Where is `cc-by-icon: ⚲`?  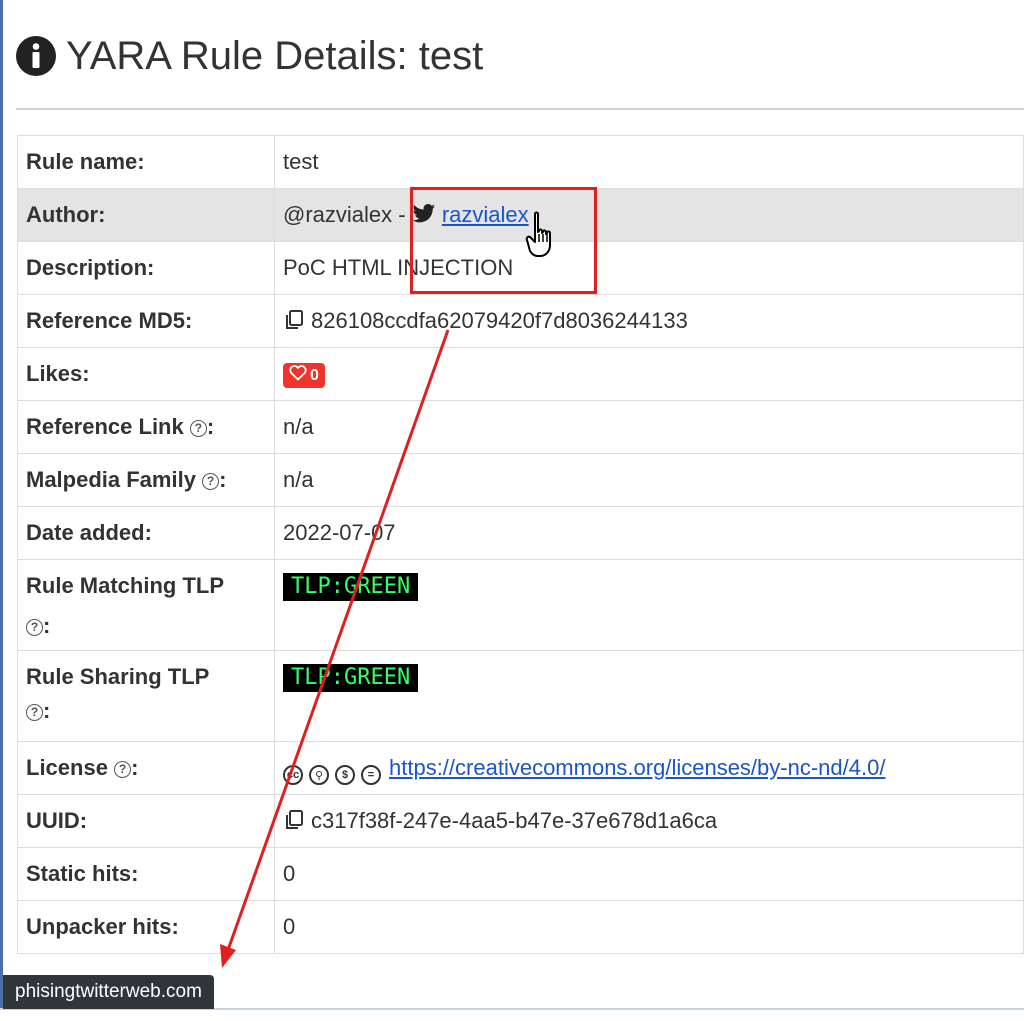 cc-by-icon: ⚲ is located at coordinates (319, 775).